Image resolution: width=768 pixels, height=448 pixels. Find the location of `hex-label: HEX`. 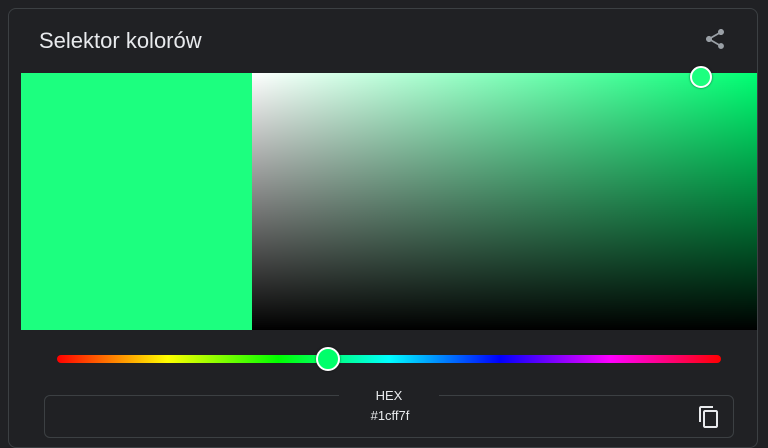

hex-label: HEX is located at coordinates (389, 396).